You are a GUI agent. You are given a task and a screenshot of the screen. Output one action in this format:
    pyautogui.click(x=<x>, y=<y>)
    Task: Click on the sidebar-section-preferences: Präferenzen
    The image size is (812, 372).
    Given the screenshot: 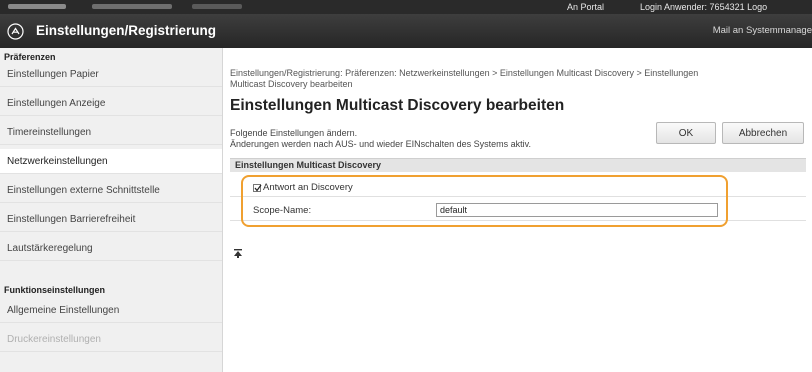 What is the action you would take?
    pyautogui.click(x=30, y=57)
    